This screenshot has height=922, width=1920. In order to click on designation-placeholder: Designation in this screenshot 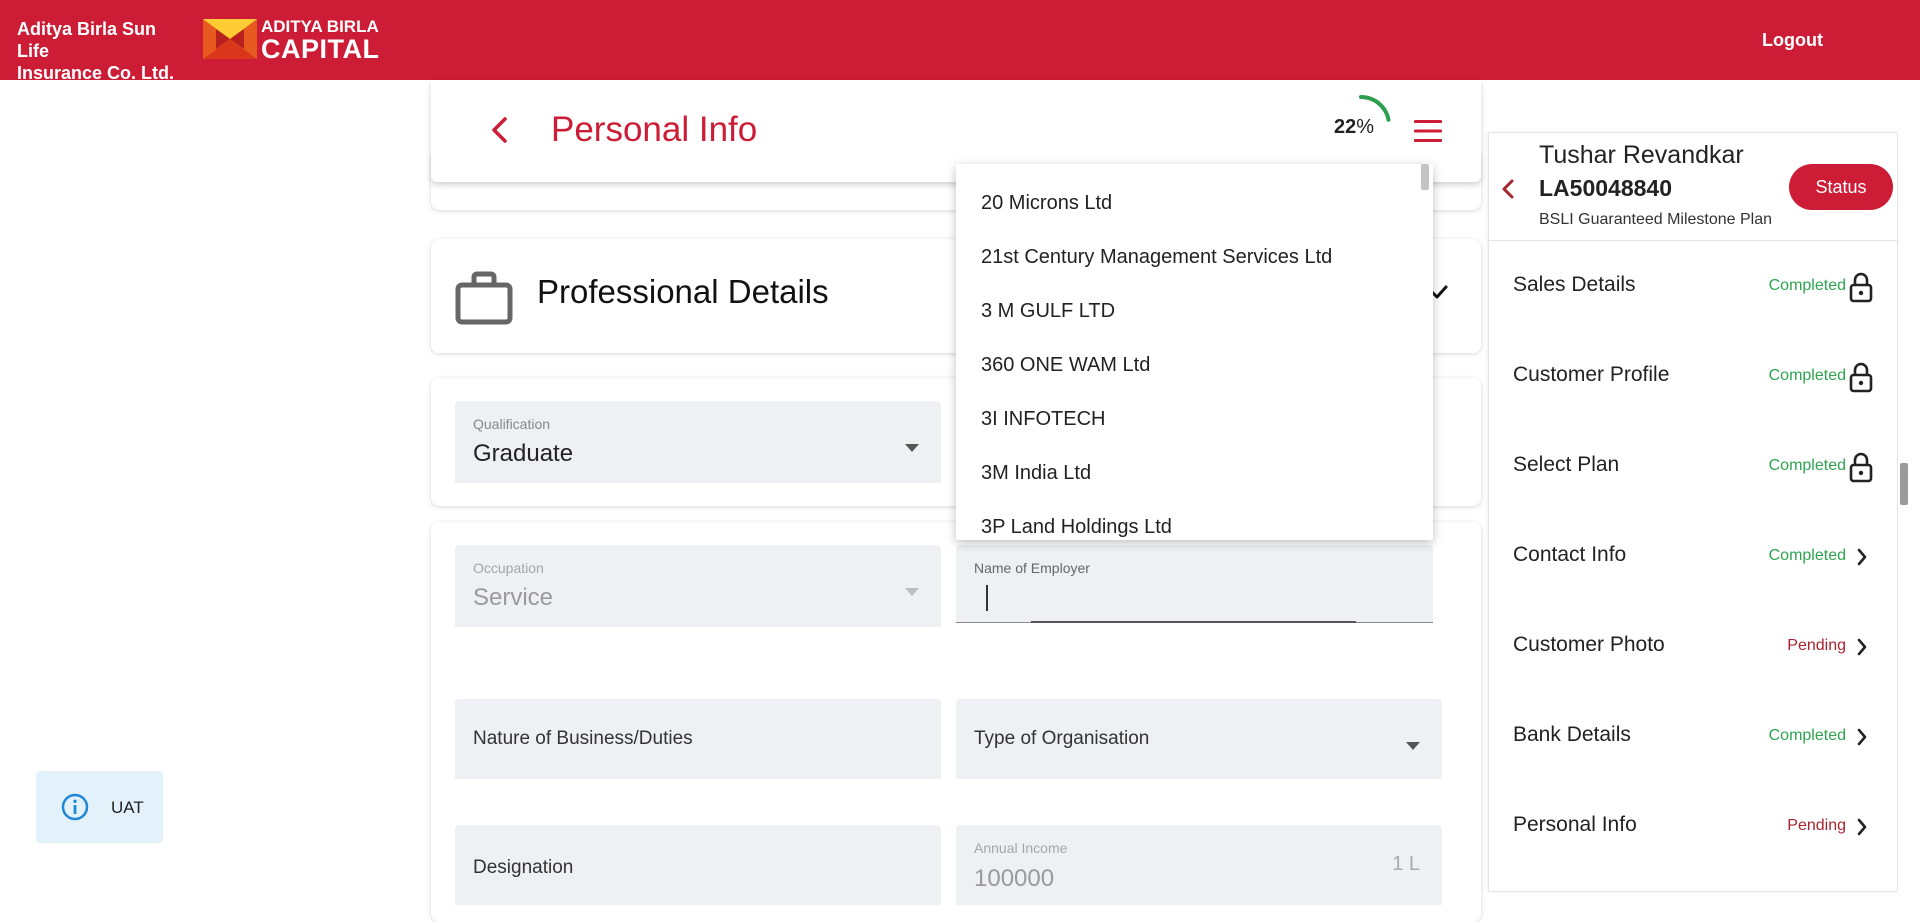, I will do `click(523, 867)`.